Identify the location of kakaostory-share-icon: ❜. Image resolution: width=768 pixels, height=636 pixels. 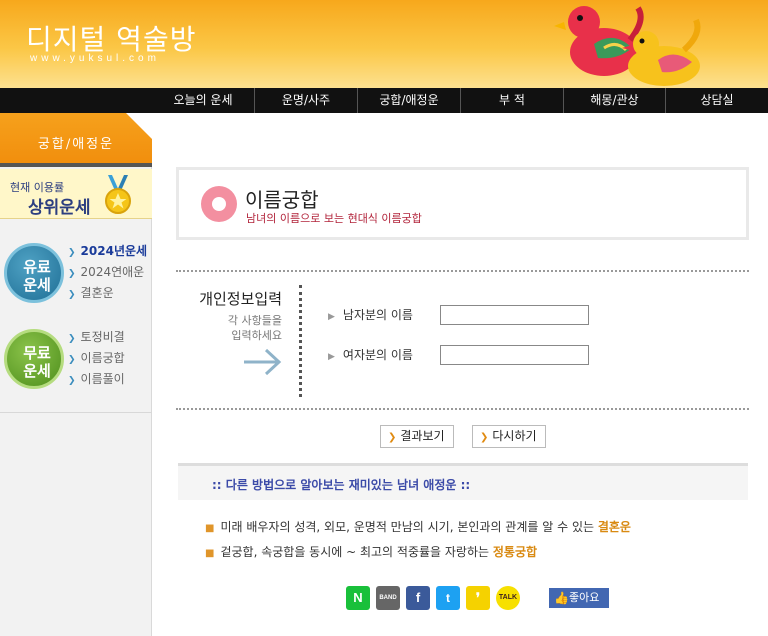
(478, 598).